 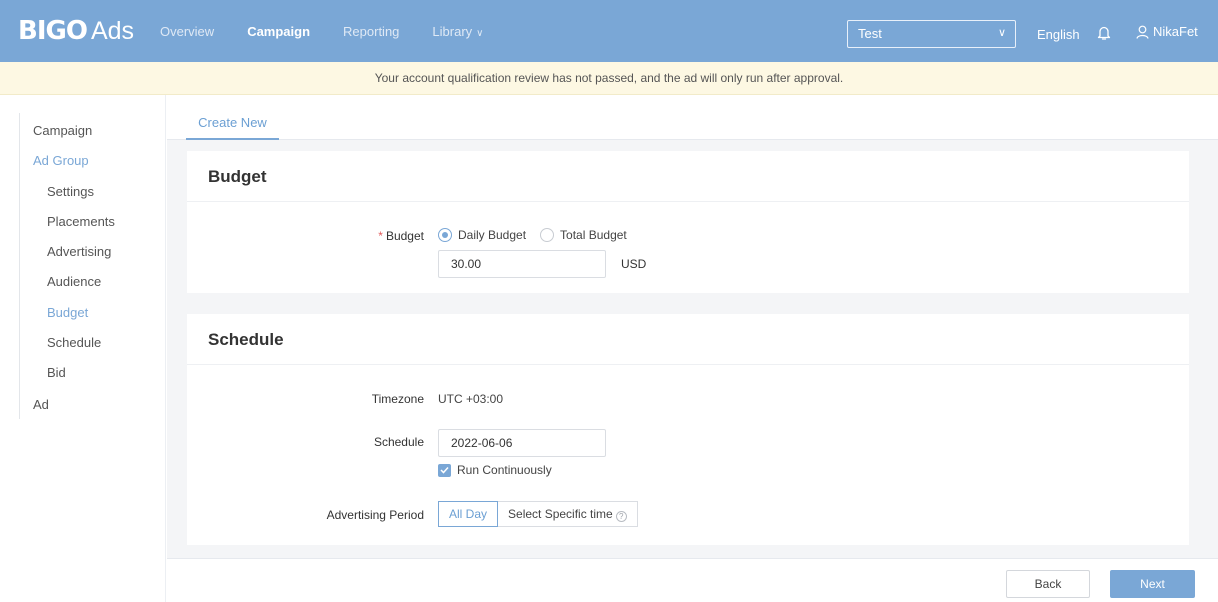 What do you see at coordinates (187, 31) in the screenshot?
I see `nav-overview: Overview` at bounding box center [187, 31].